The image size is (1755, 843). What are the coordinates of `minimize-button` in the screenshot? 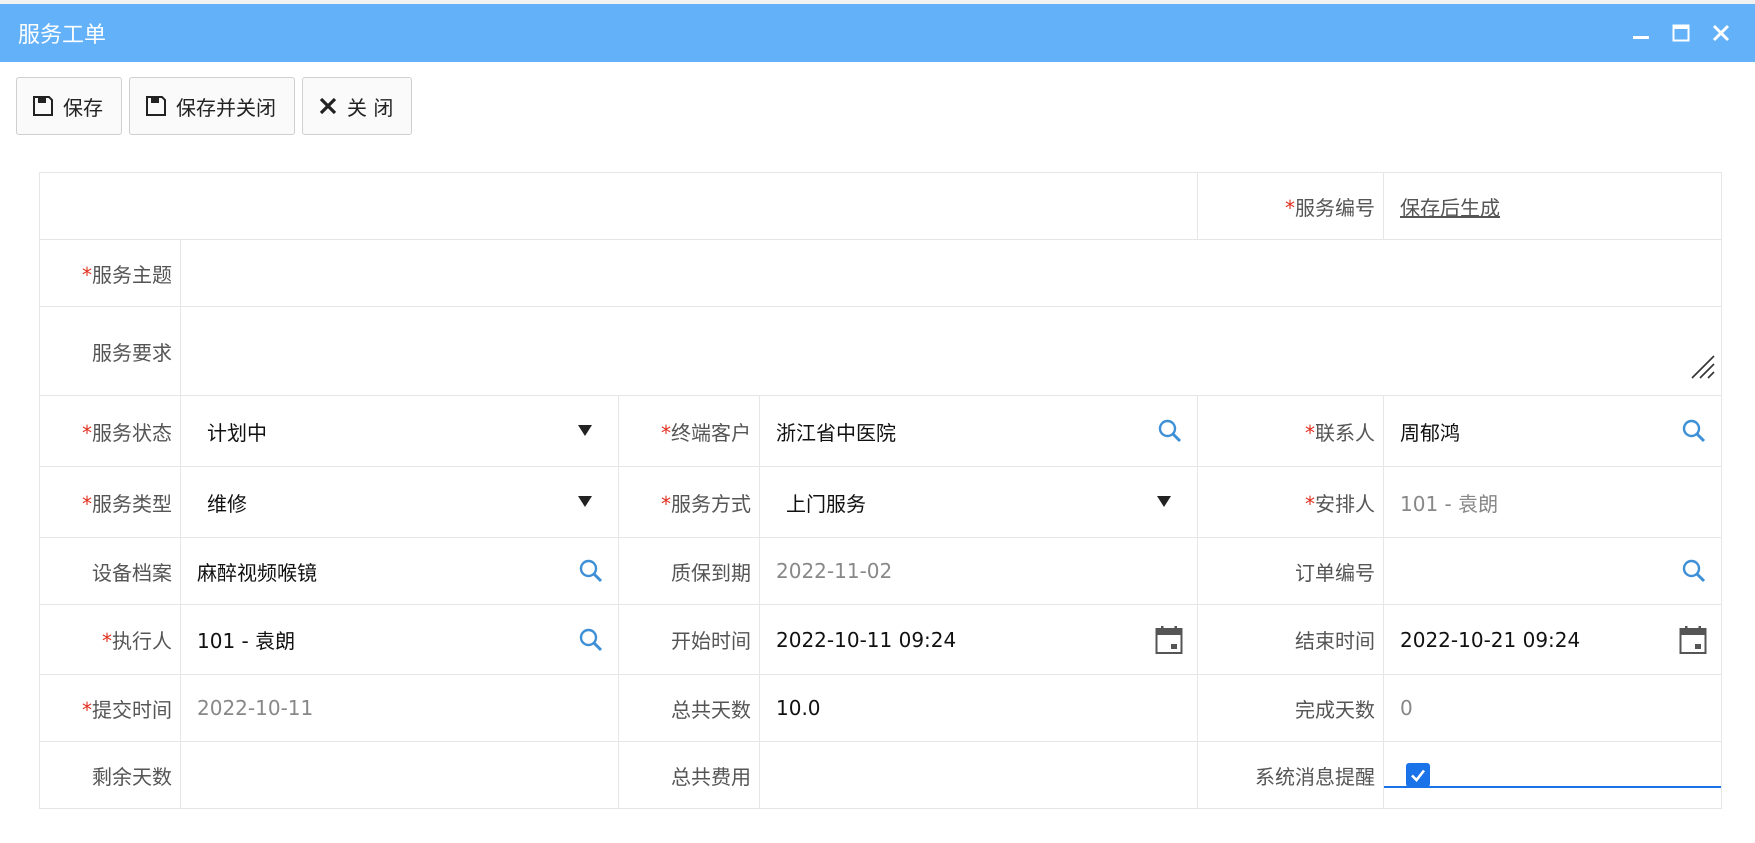 It's located at (1641, 33).